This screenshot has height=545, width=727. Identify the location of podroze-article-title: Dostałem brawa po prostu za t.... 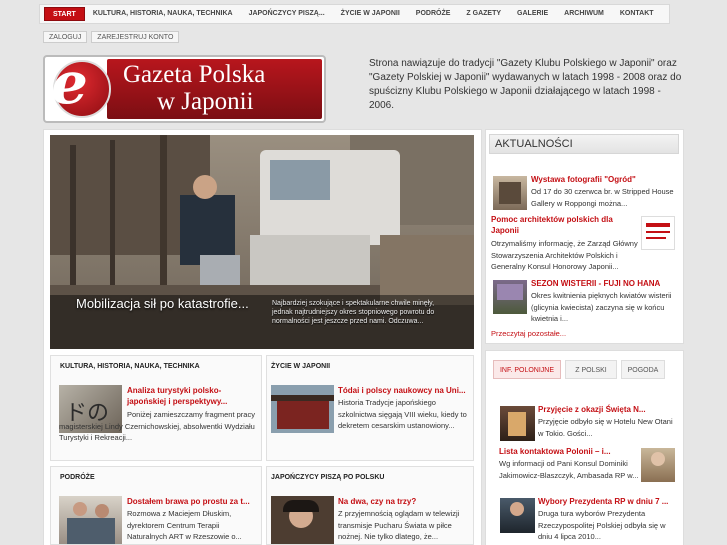
(193, 501).